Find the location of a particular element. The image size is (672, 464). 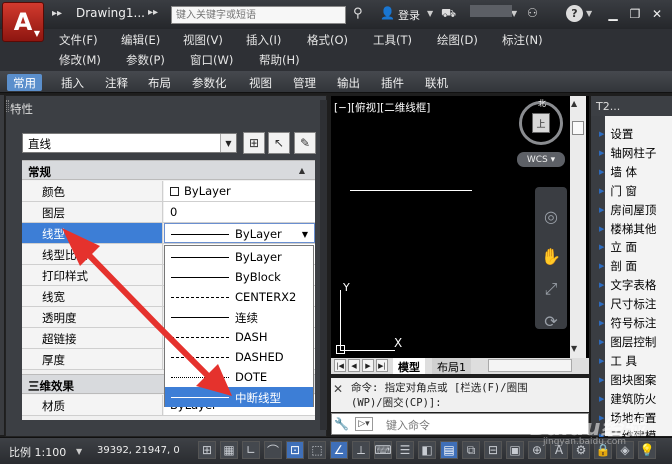

select-objects-button: ↖ is located at coordinates (279, 143).